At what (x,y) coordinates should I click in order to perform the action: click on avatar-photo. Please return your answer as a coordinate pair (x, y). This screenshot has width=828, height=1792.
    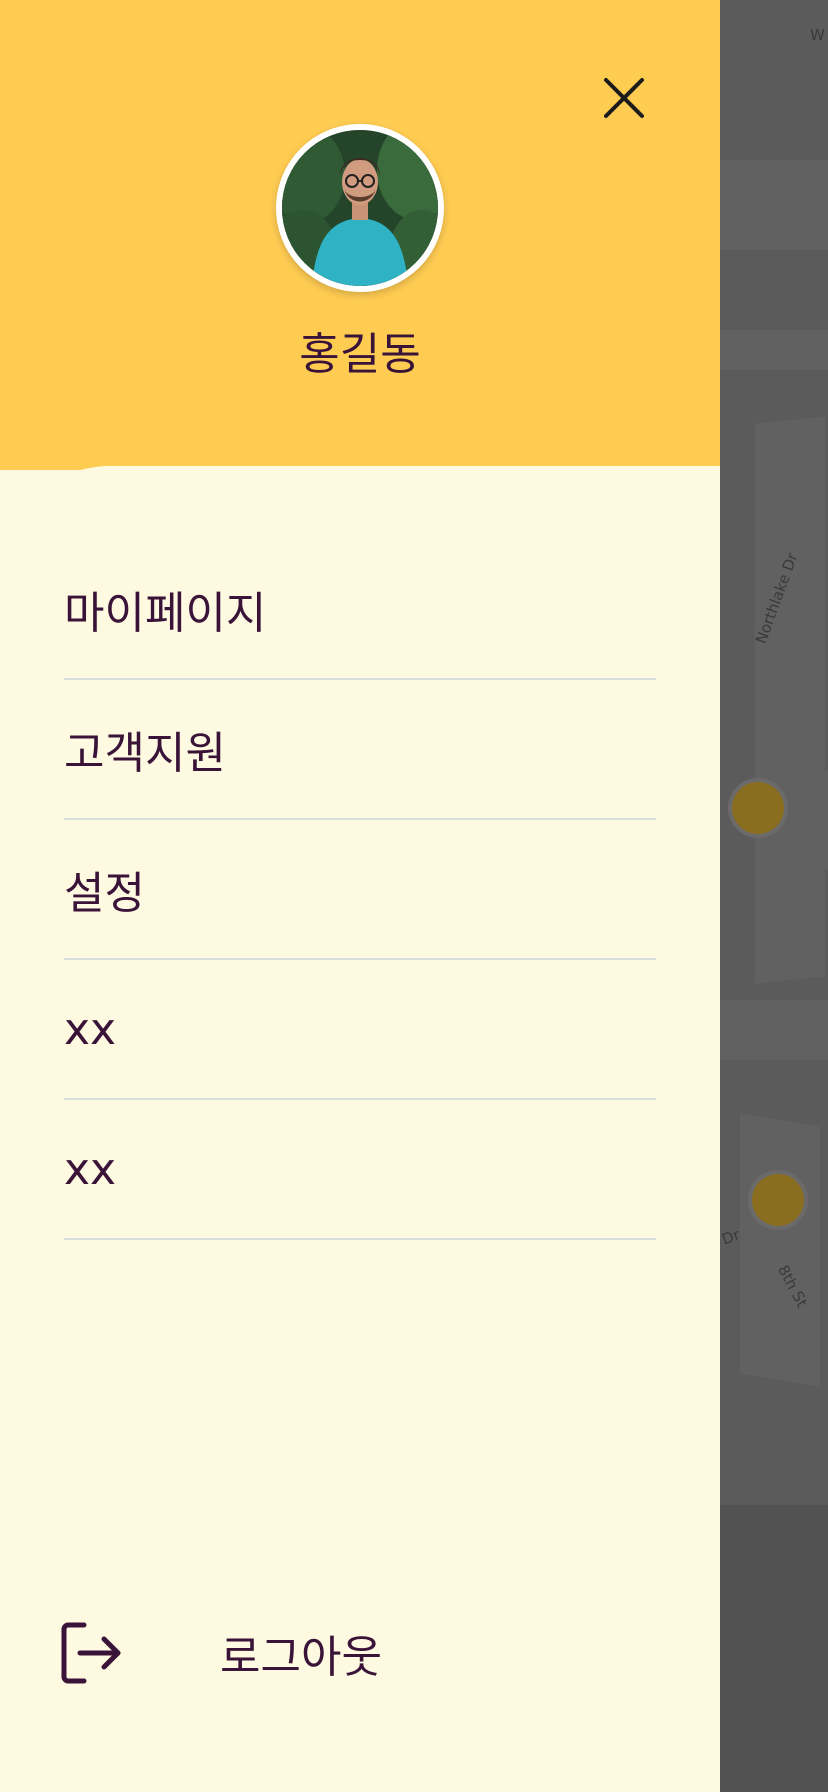
    Looking at the image, I should click on (360, 208).